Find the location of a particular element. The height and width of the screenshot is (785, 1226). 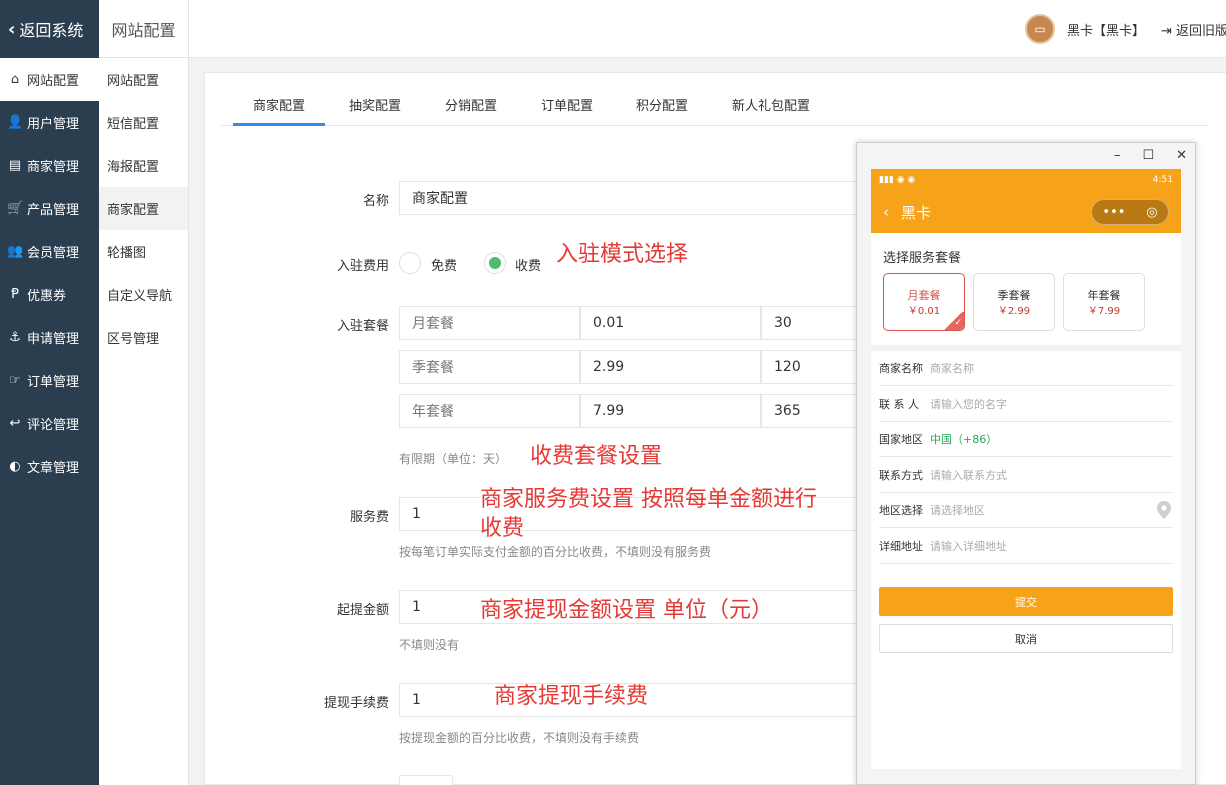

minimize-icon: – is located at coordinates (1117, 155).